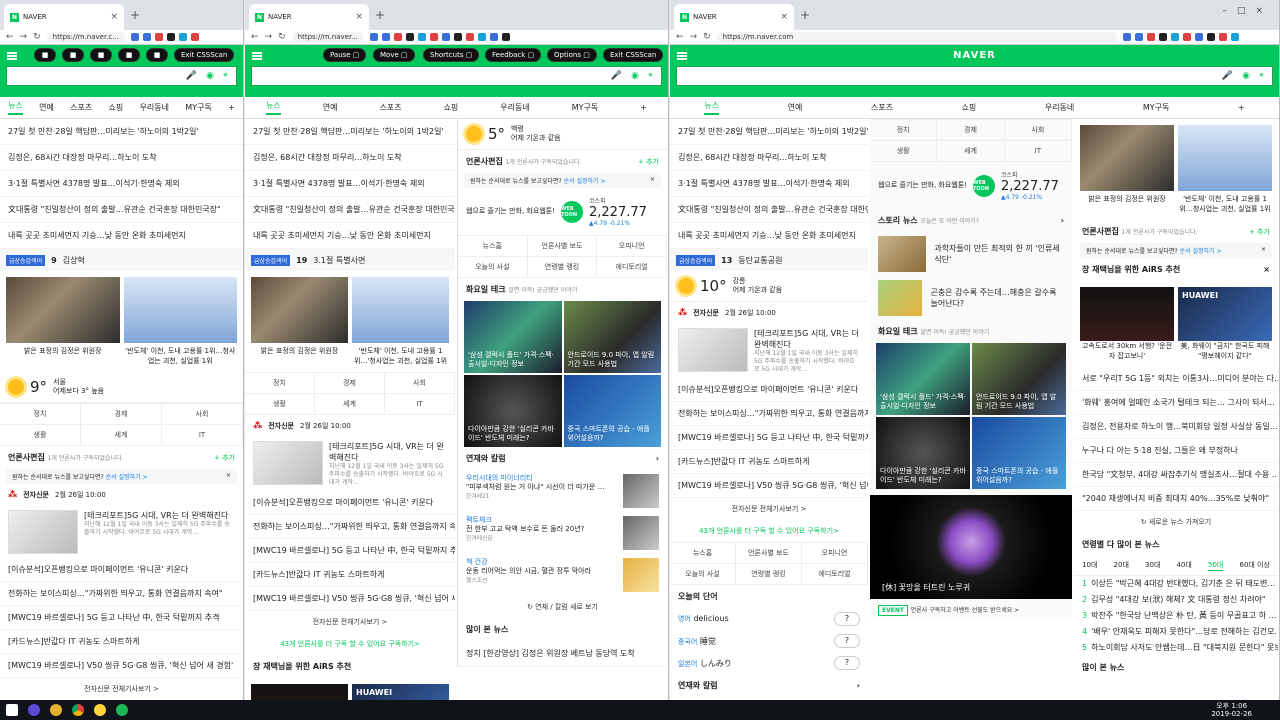 The height and width of the screenshot is (720, 1280). What do you see at coordinates (513, 411) in the screenshot?
I see `tech-card: 다이아만큼 강한 '실리콘 카바이드' 반도체 미래는?` at bounding box center [513, 411].